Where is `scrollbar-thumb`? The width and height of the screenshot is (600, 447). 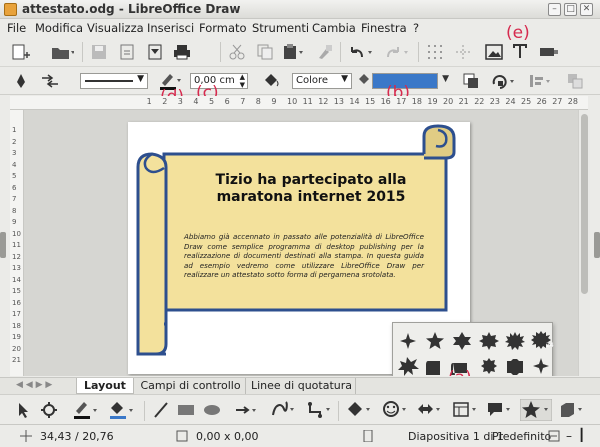 scrollbar-thumb is located at coordinates (584, 204).